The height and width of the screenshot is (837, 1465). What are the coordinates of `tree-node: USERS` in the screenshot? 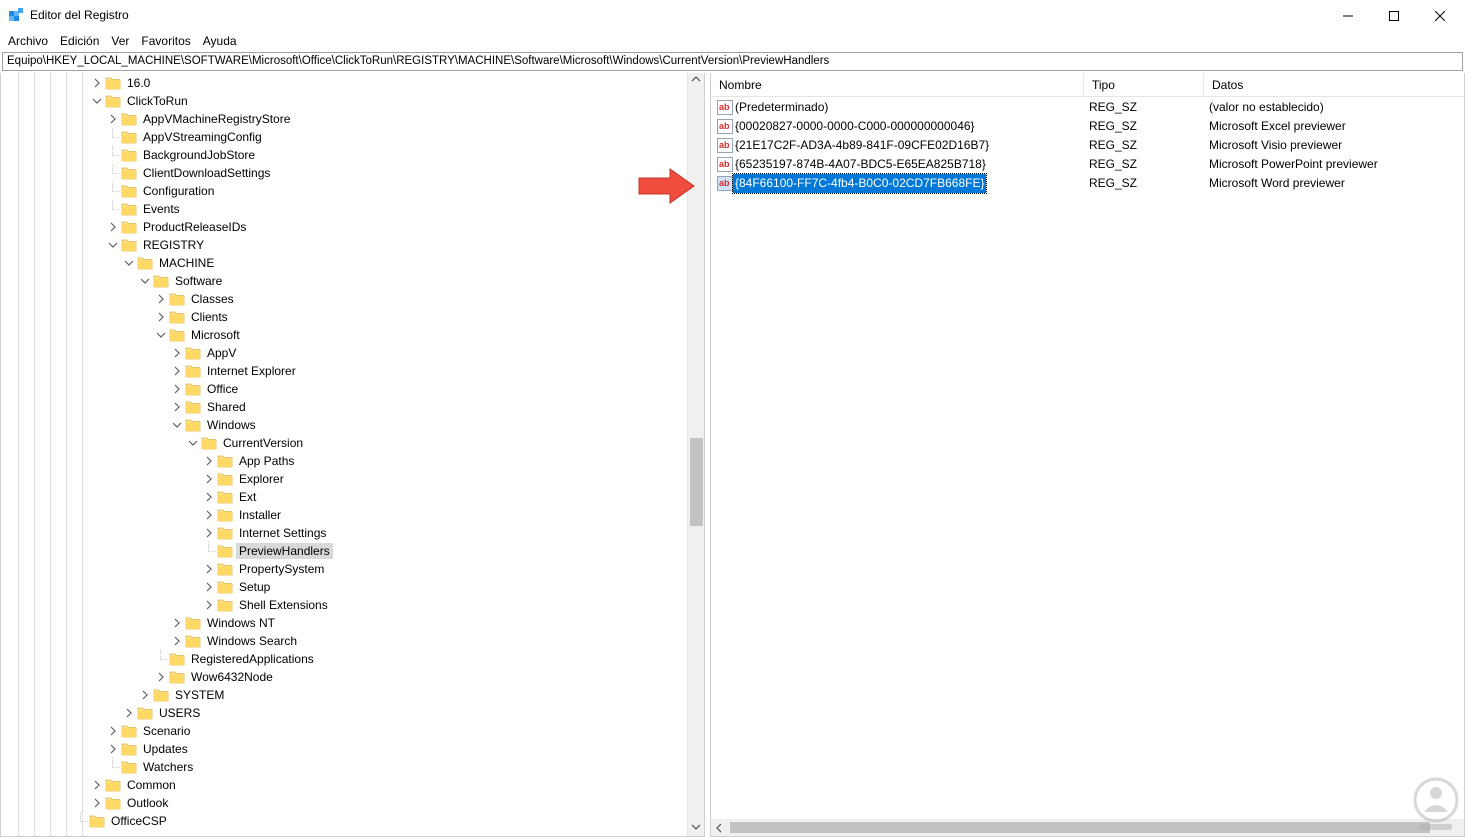 It's located at (162, 713).